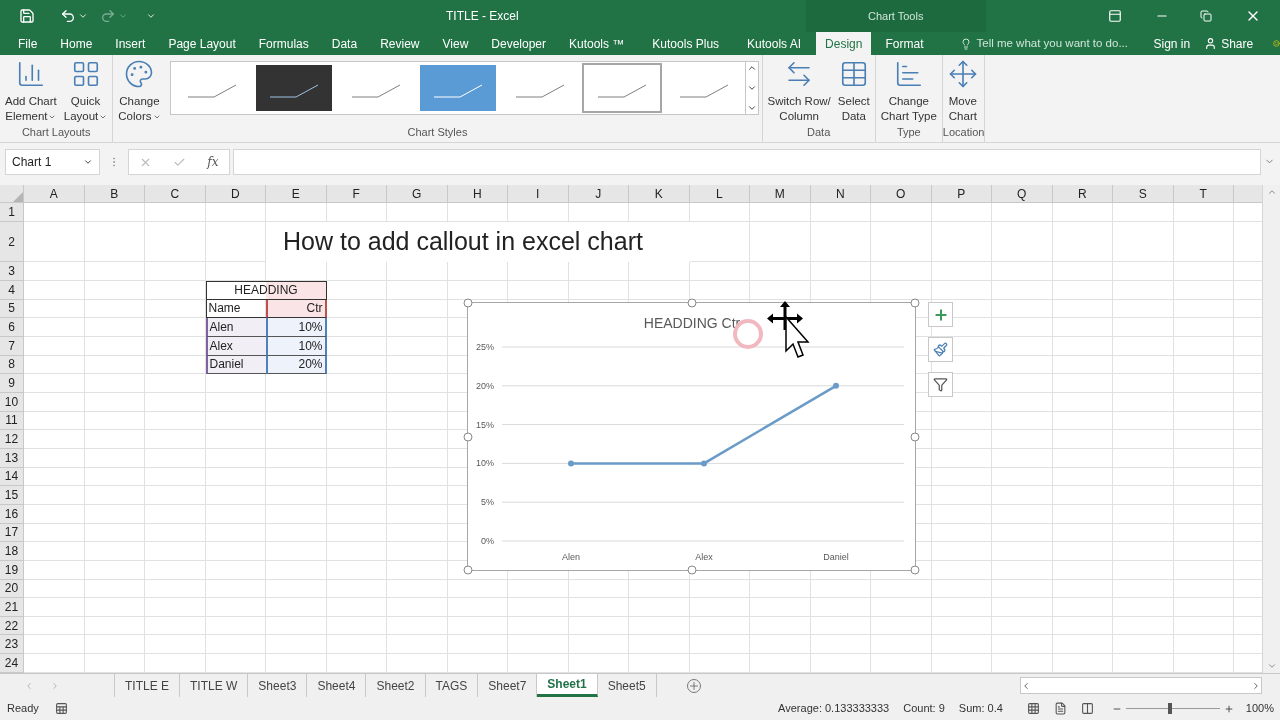  What do you see at coordinates (1271, 429) in the screenshot?
I see `vertical-scrollbar` at bounding box center [1271, 429].